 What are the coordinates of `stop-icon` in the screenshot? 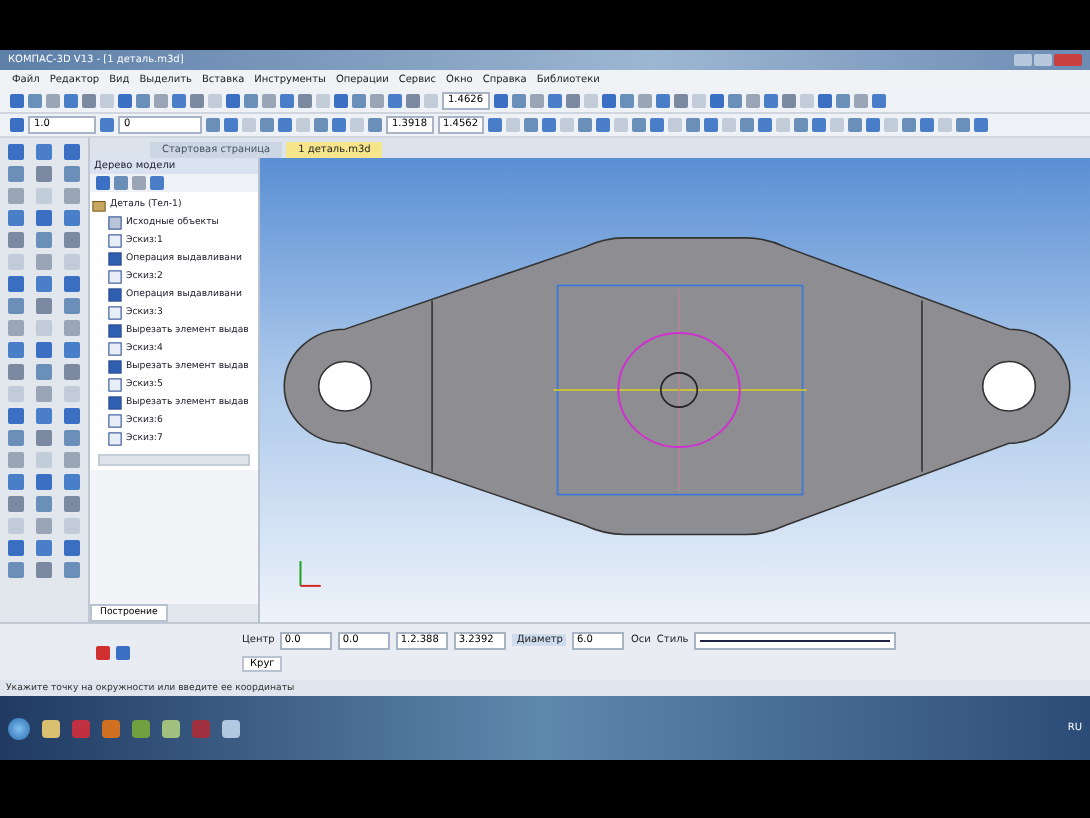 It's located at (103, 652).